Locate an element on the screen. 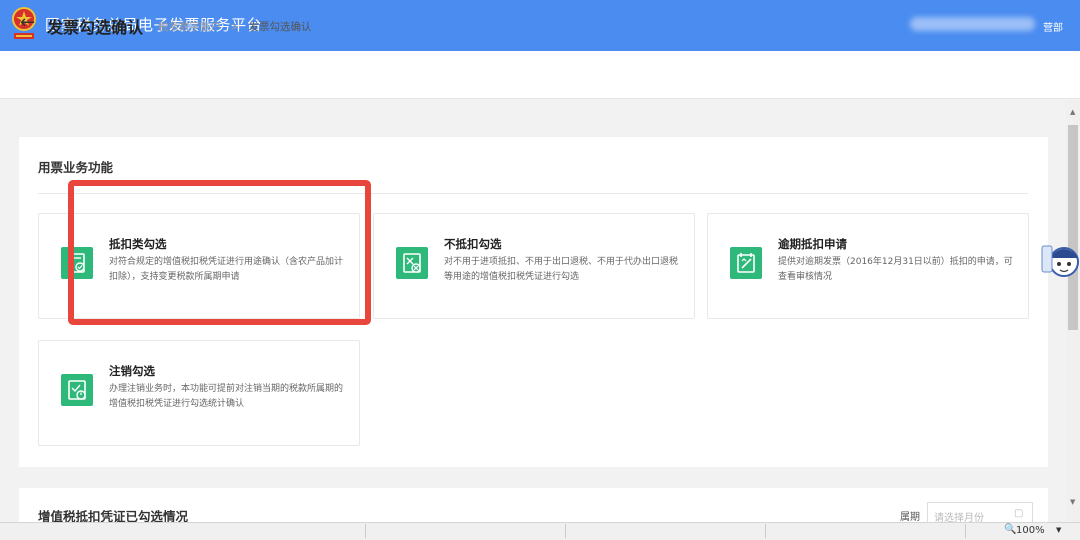 The image size is (1080, 540). card-description: 提供对逾期发票（2016年12月31日以前）抵扣的申请，可查看审核情况 is located at coordinates (895, 269).